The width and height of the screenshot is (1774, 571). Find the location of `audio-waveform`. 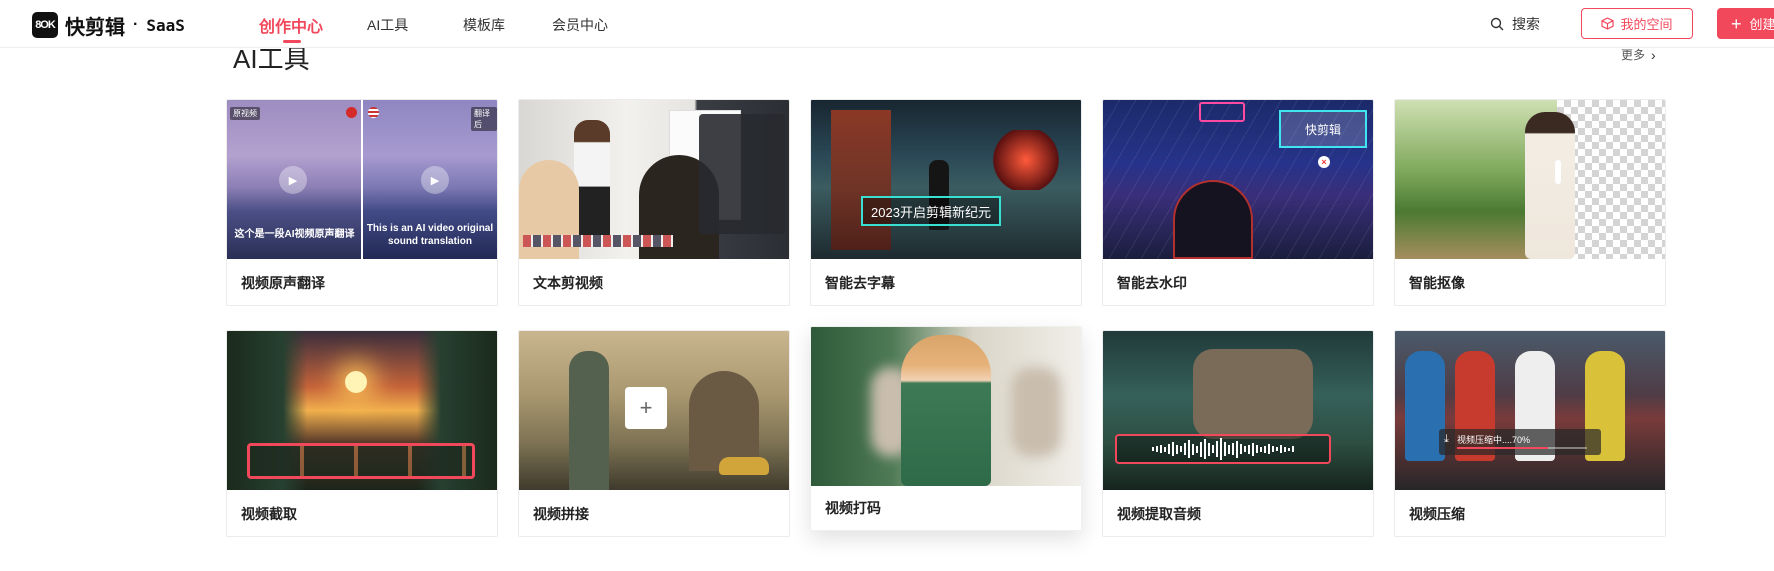

audio-waveform is located at coordinates (1223, 449).